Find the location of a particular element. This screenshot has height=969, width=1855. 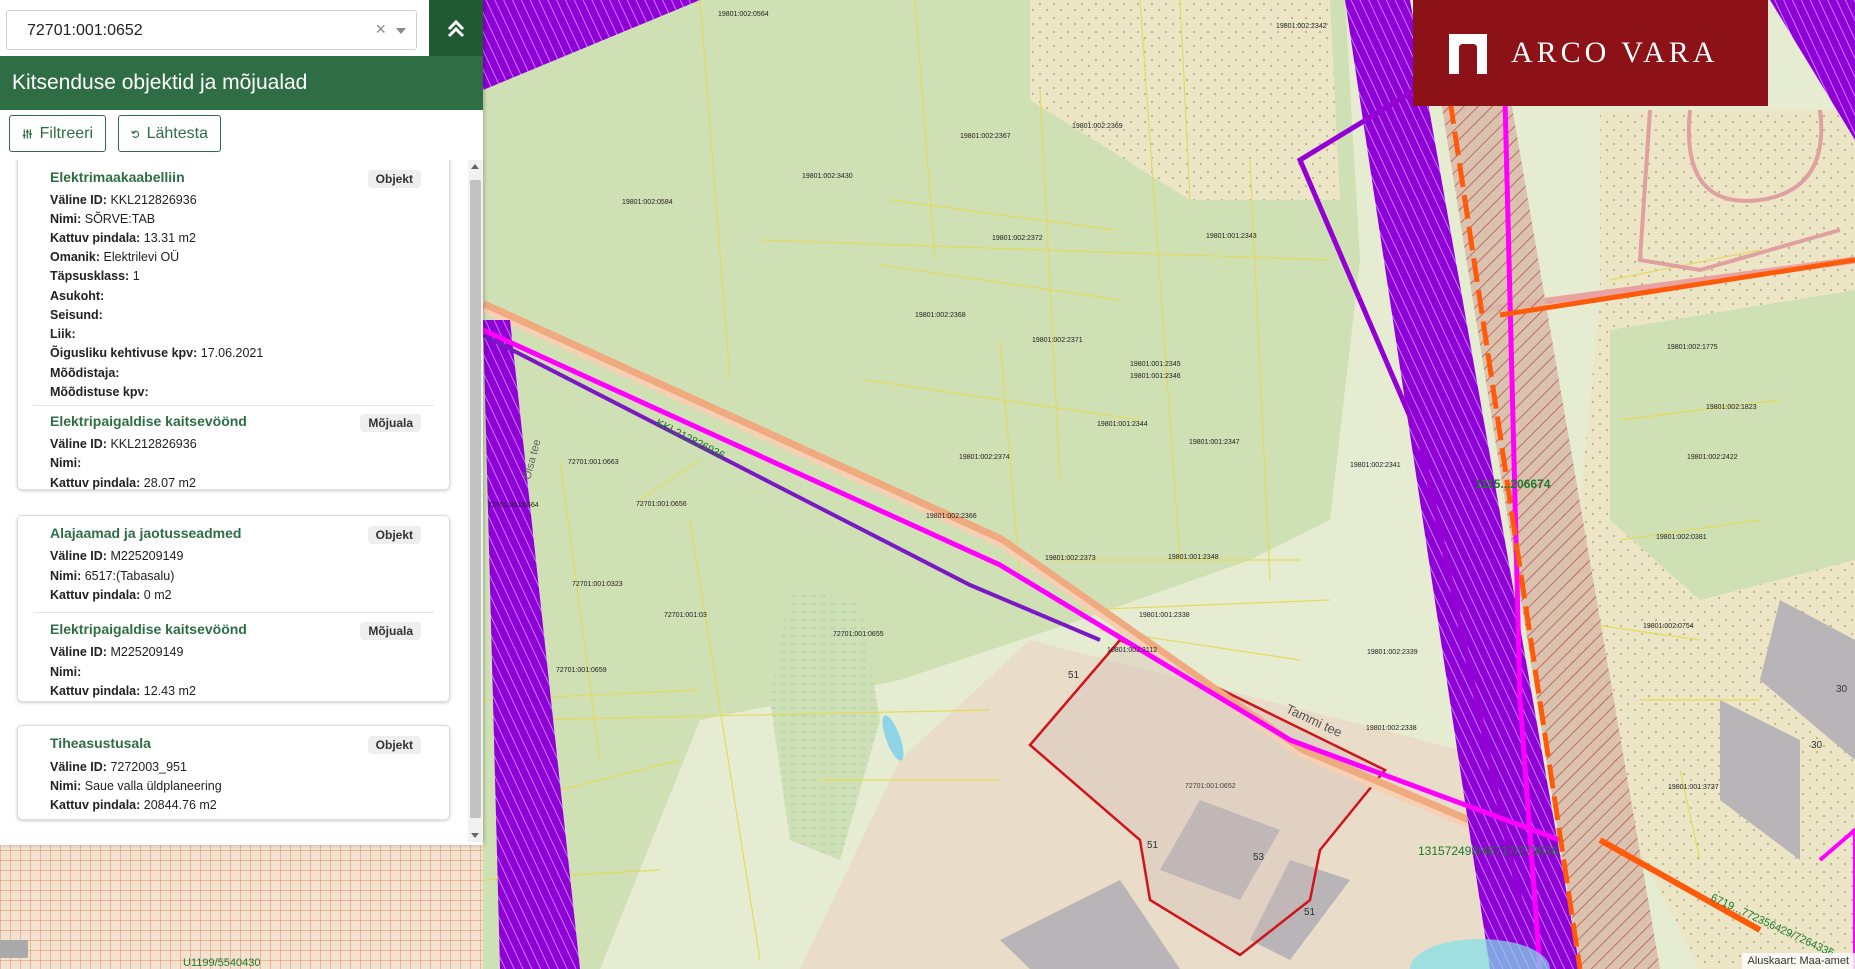

row-surveyor: Mõõdistaja: is located at coordinates (85, 373).